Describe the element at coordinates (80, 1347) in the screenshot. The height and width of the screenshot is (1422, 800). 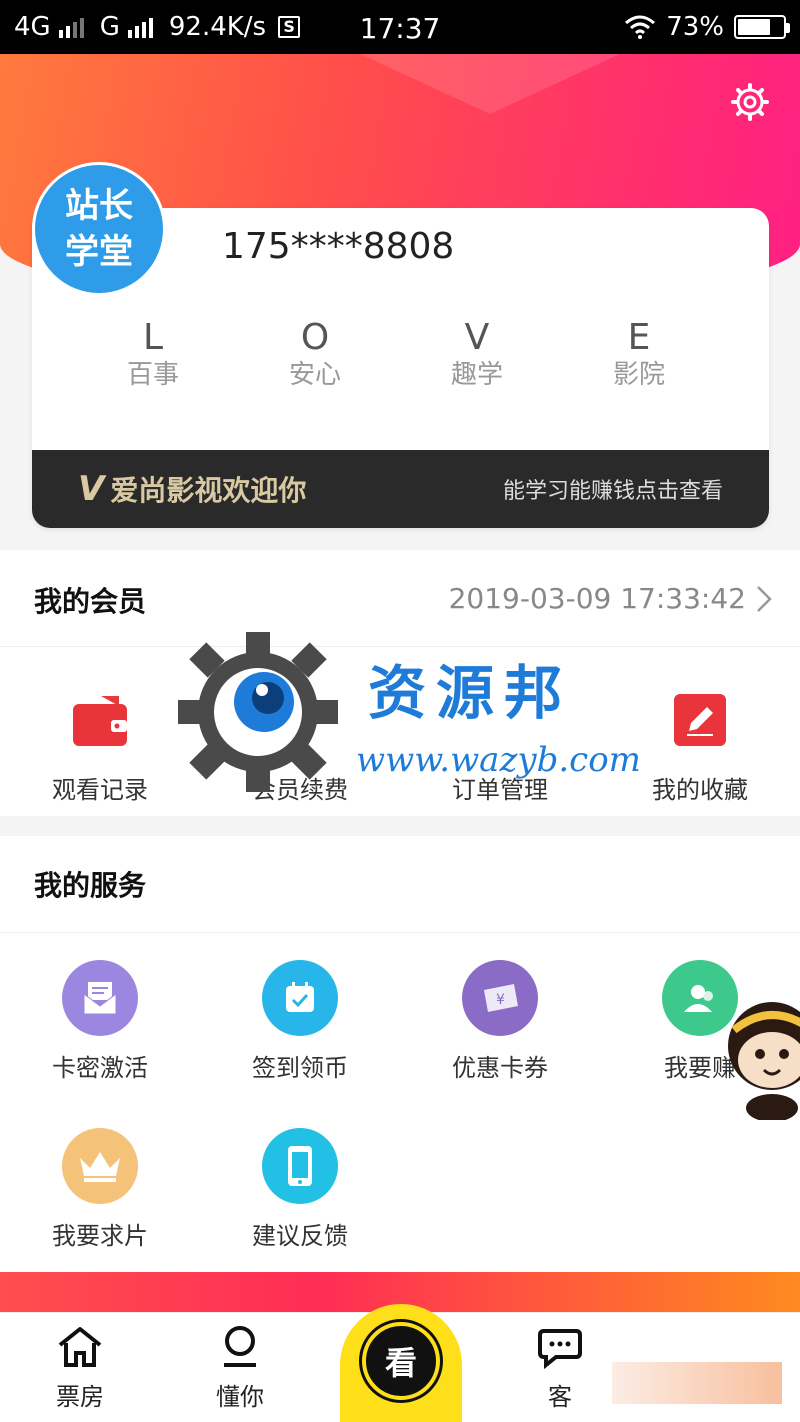
I see `house-icon` at that location.